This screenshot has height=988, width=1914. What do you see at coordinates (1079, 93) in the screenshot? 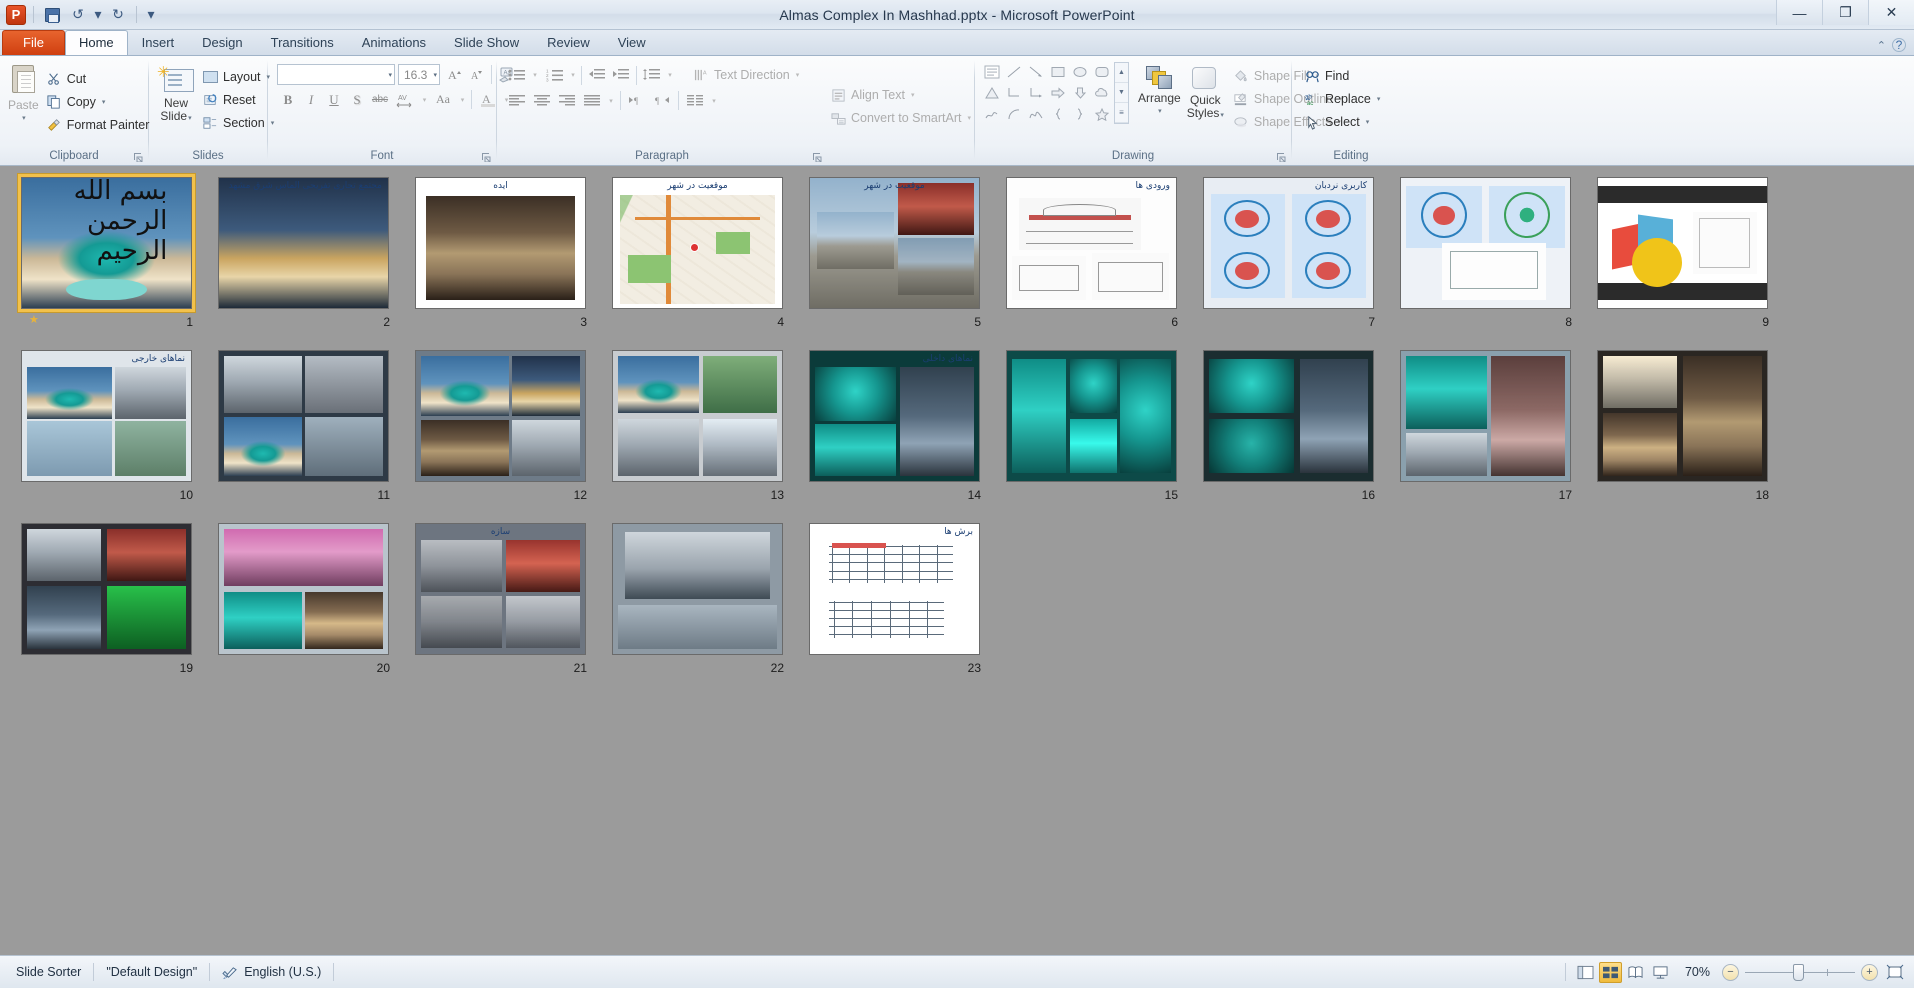
I see `shape-arrow-down` at bounding box center [1079, 93].